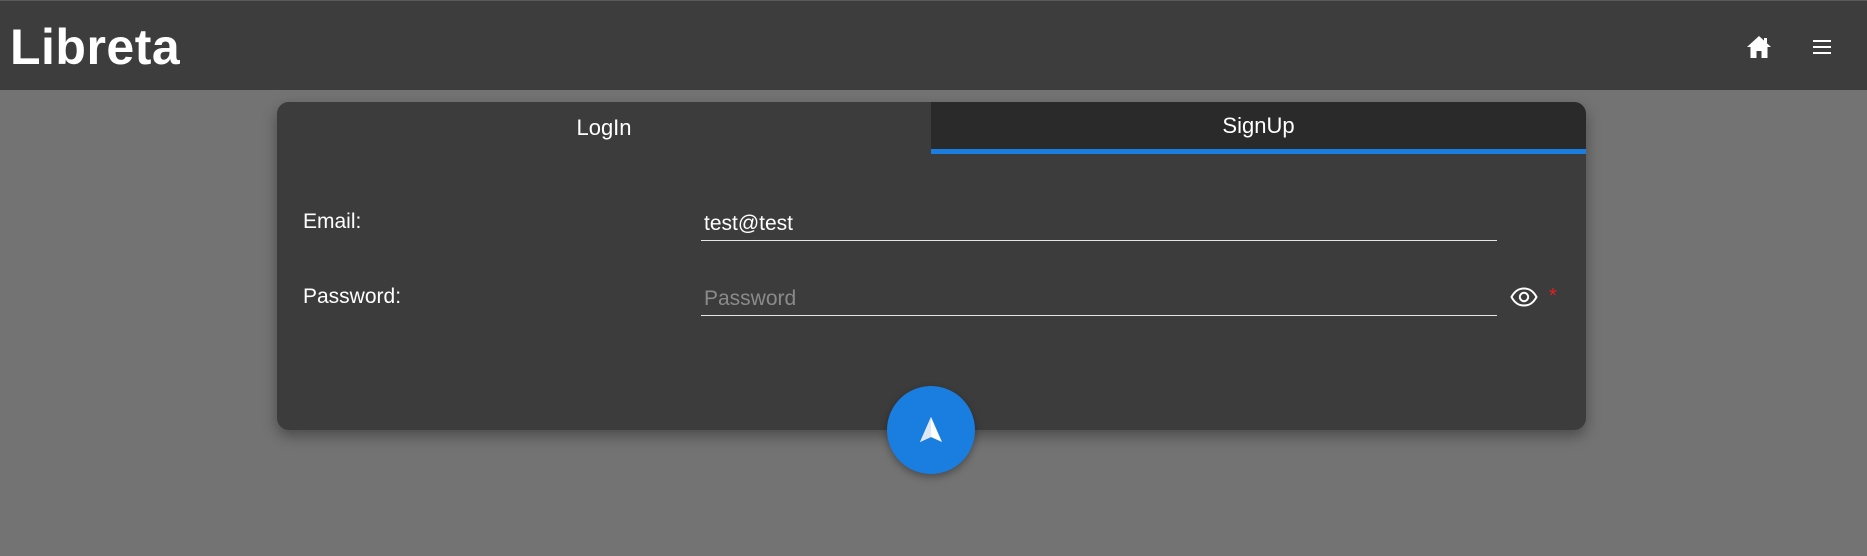  I want to click on menu-icon, so click(1822, 47).